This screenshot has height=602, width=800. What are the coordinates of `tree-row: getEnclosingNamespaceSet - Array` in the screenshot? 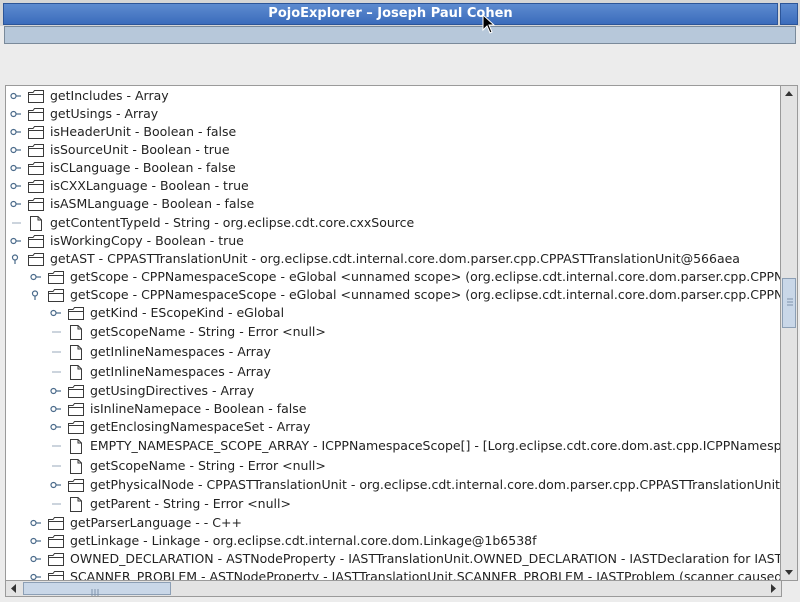 It's located at (415, 427).